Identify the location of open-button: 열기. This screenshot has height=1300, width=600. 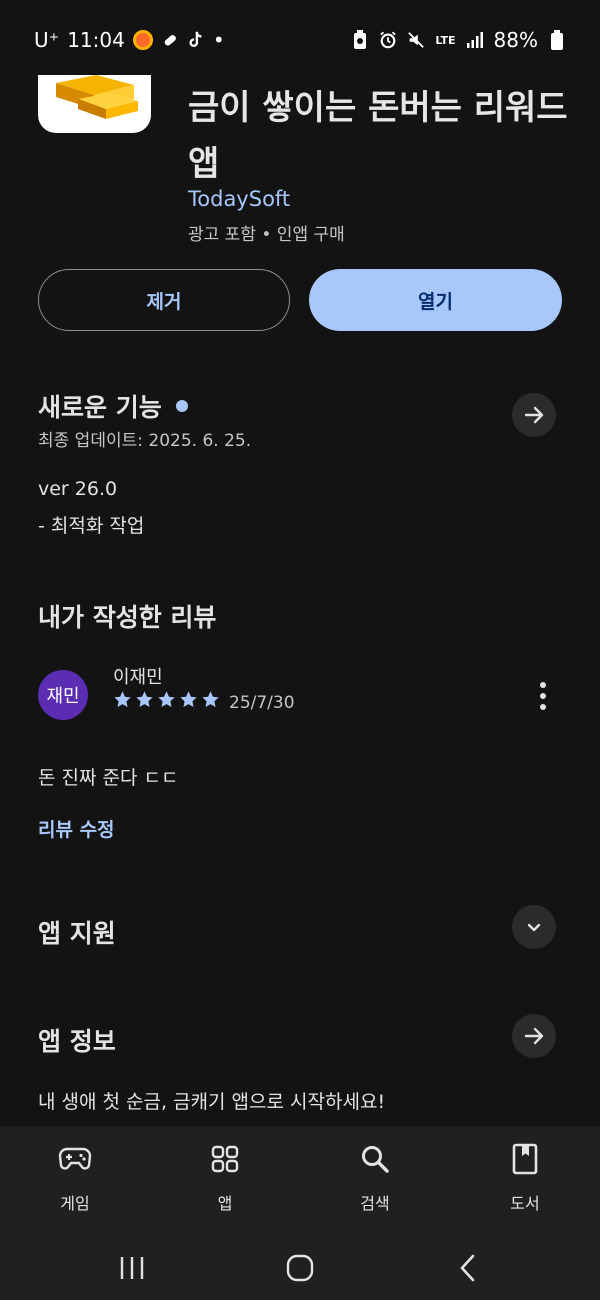
(435, 300).